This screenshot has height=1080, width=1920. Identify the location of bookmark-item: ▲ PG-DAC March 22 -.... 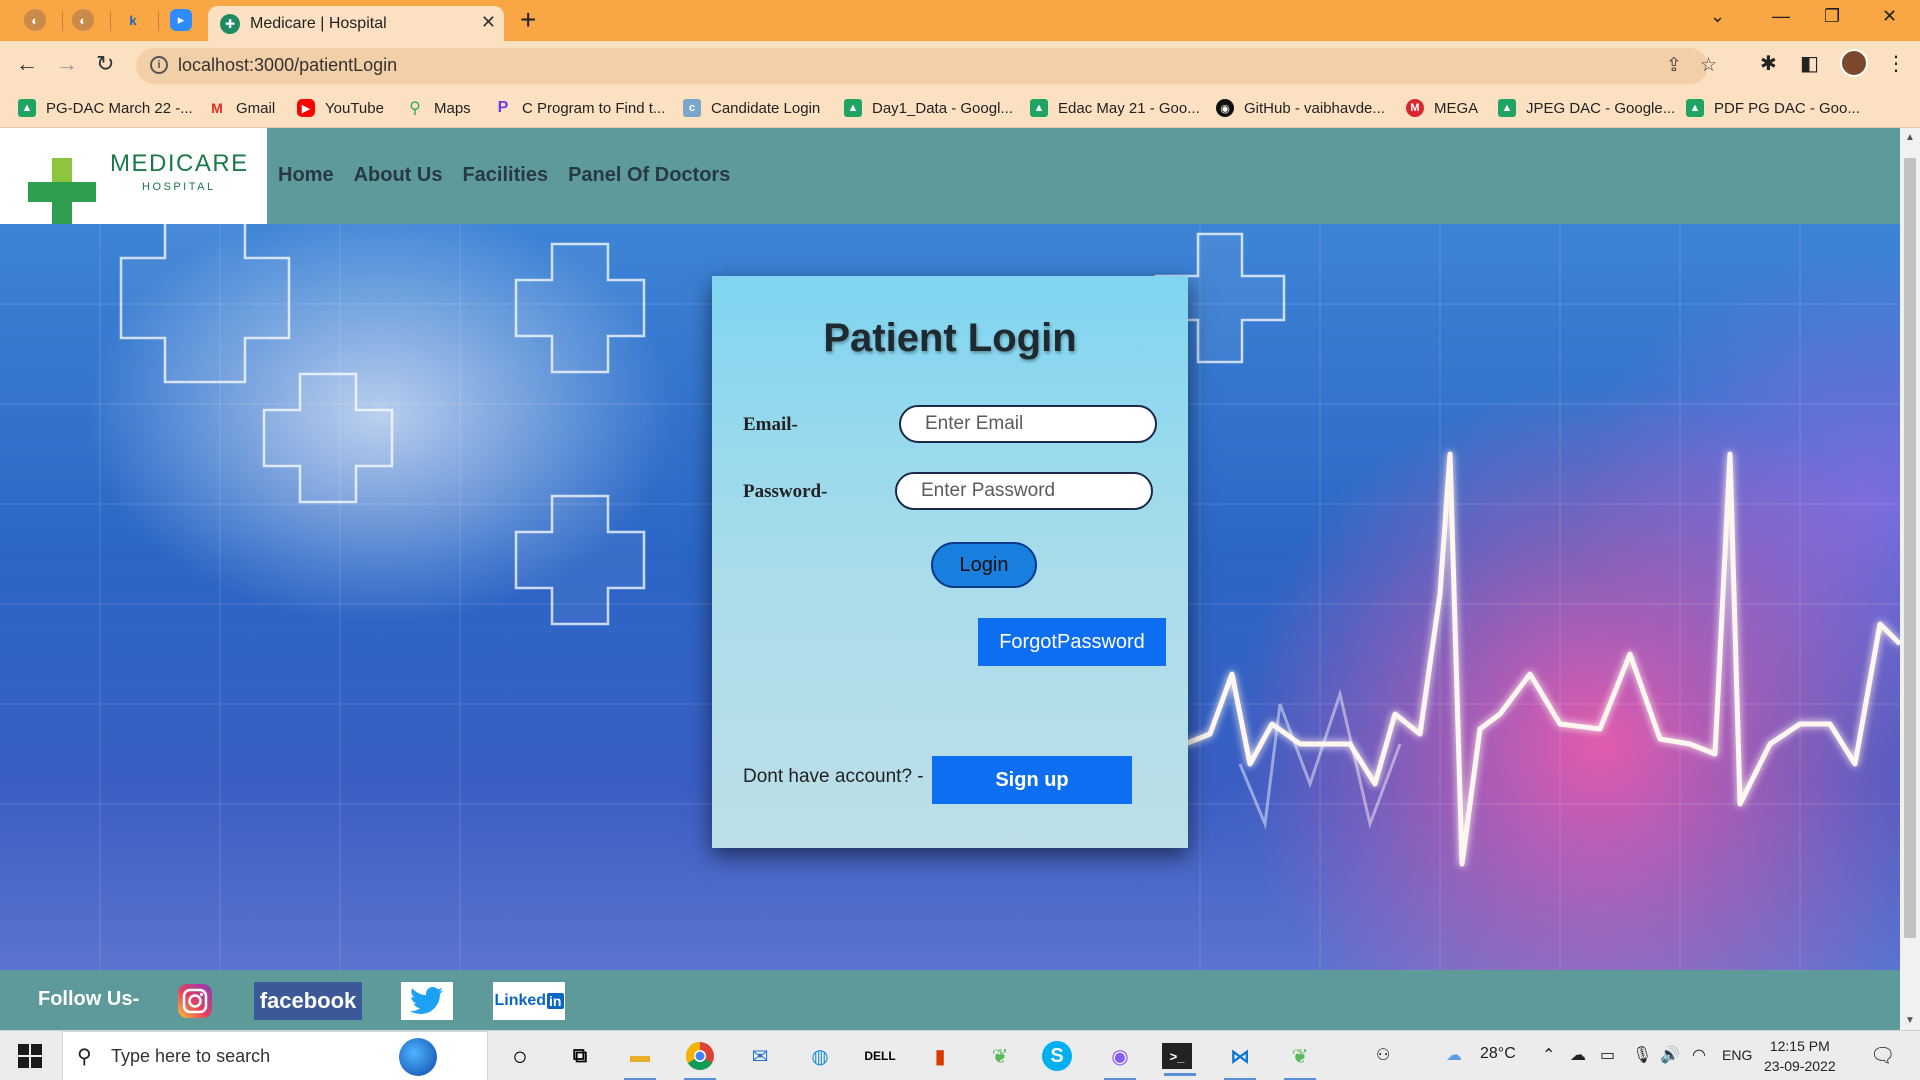
(105, 108).